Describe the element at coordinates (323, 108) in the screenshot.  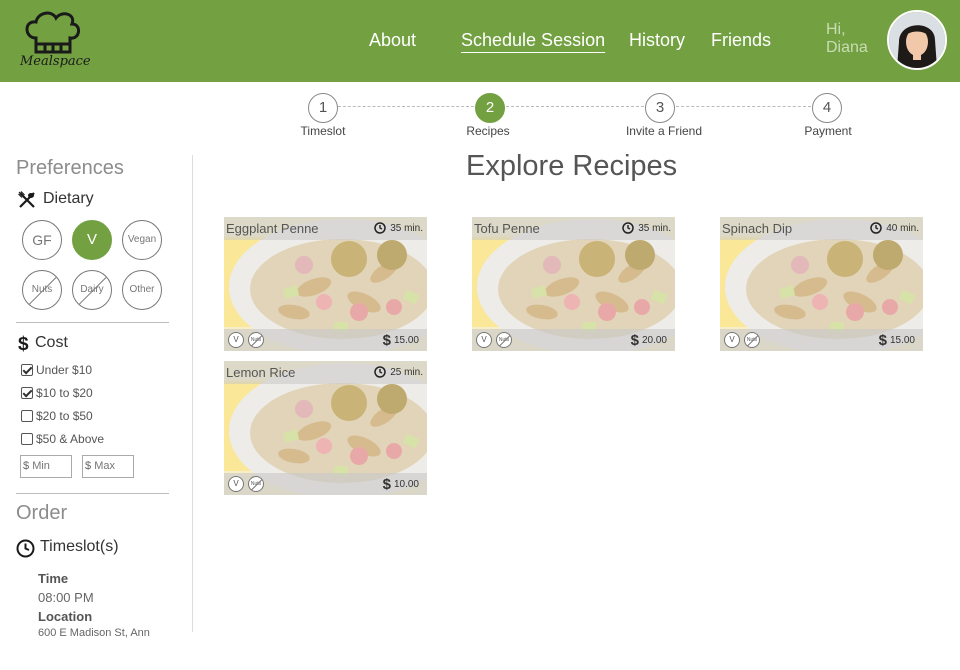
I see `step-1-circle: 1` at that location.